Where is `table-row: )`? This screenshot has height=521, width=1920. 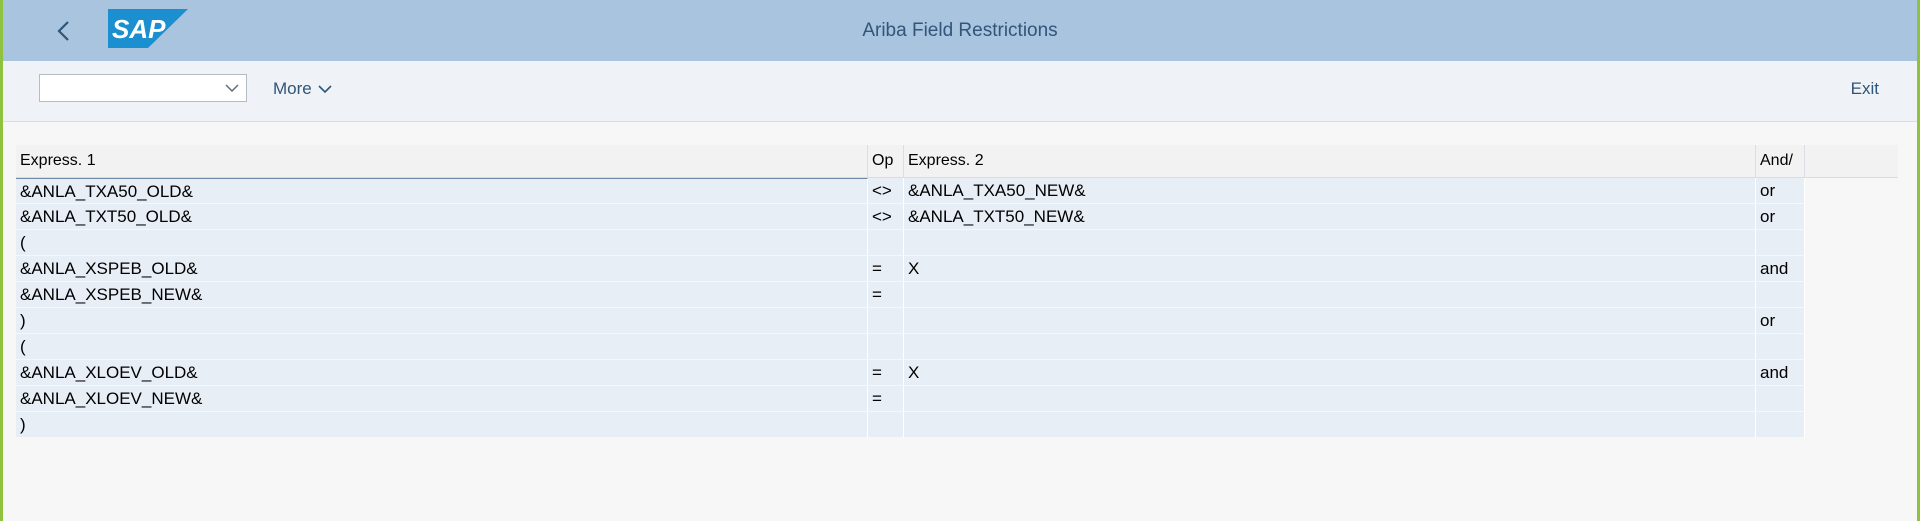 table-row: ) is located at coordinates (957, 425).